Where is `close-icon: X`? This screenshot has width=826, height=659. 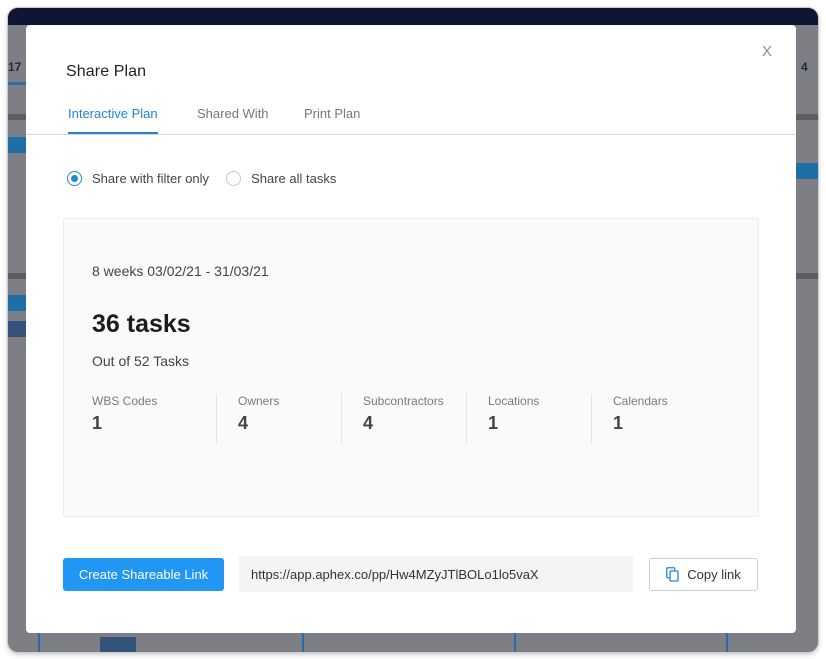 close-icon: X is located at coordinates (767, 52).